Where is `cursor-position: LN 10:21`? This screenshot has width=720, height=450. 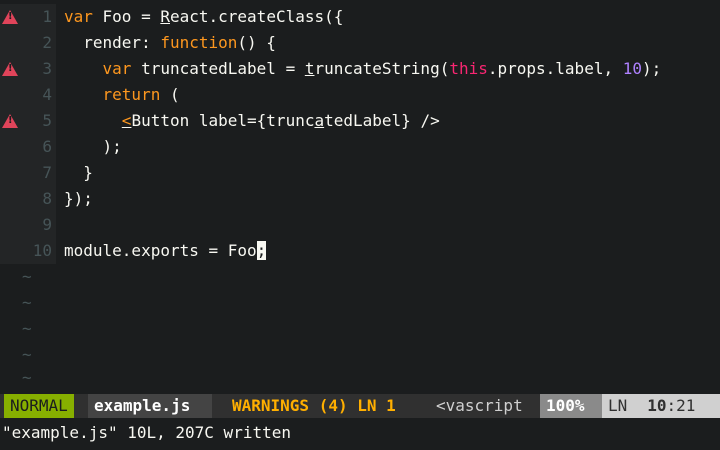 cursor-position: LN 10:21 is located at coordinates (661, 406).